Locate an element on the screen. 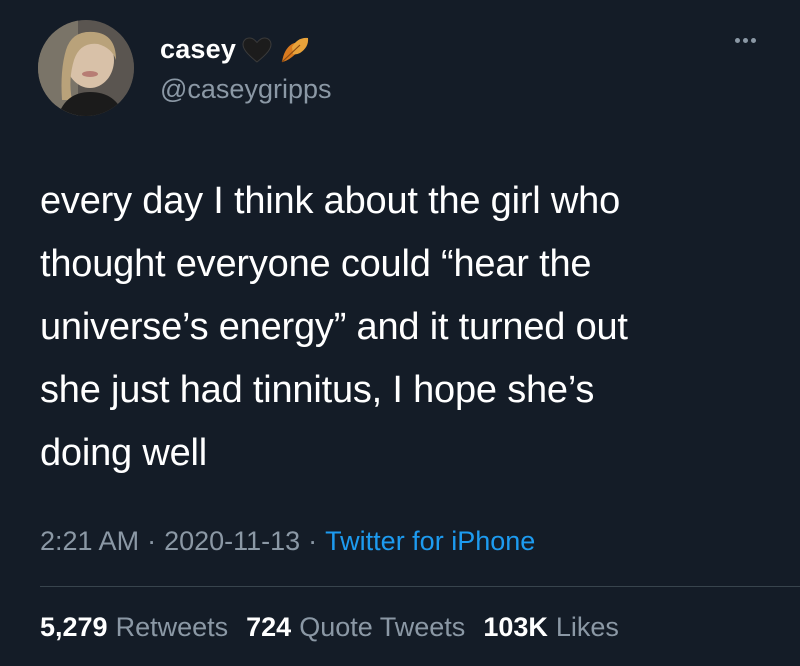  avatar is located at coordinates (86, 68).